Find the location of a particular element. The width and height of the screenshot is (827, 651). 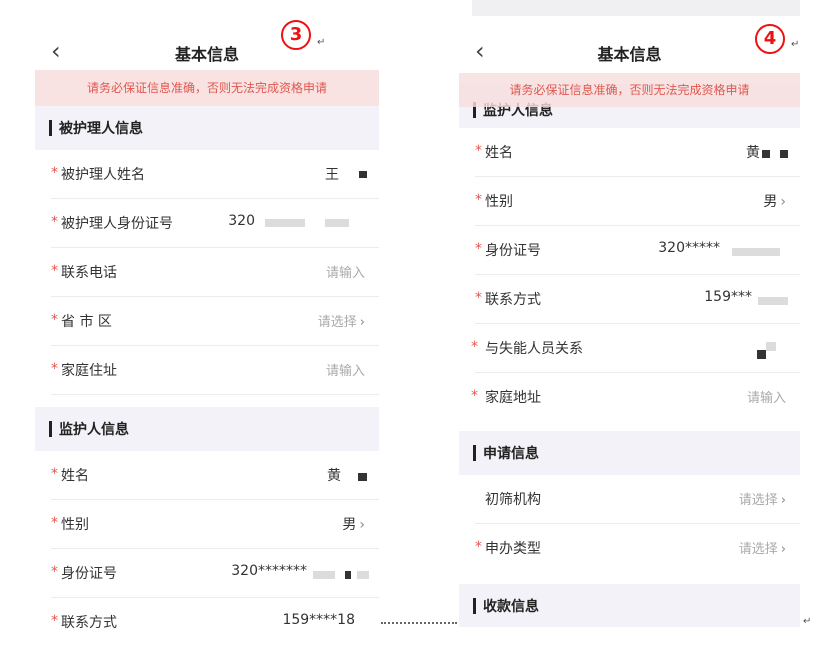

dotted-leader is located at coordinates (419, 623).